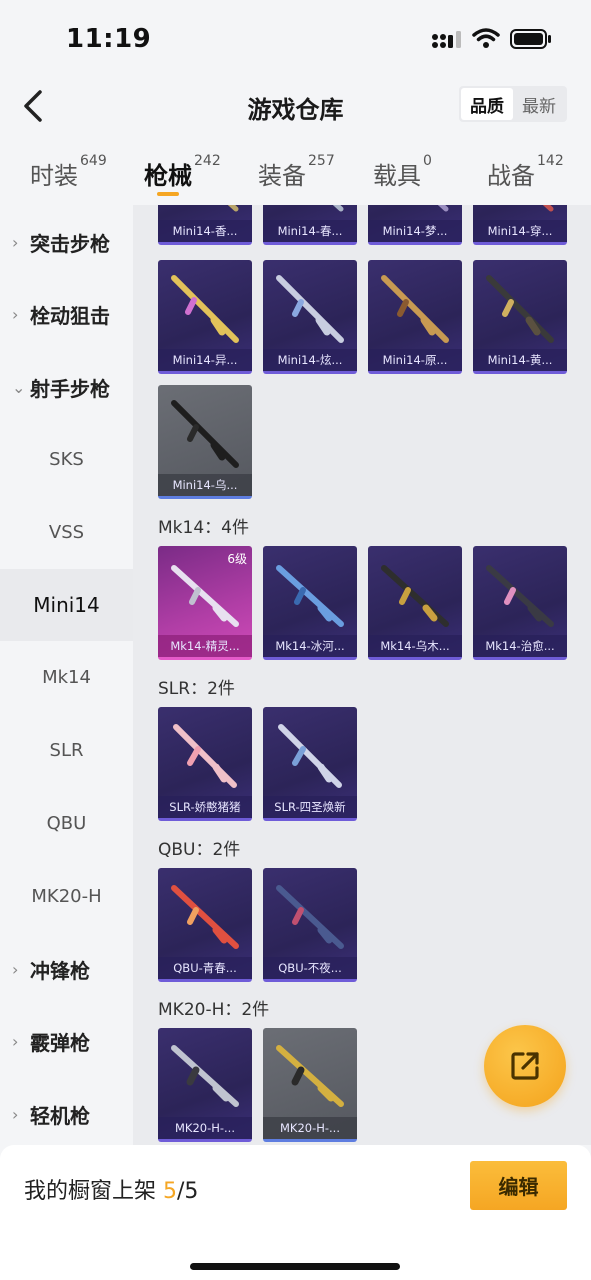 The image size is (591, 1280). Describe the element at coordinates (70, 315) in the screenshot. I see `sidebar-item-label: 栓动狙击` at that location.